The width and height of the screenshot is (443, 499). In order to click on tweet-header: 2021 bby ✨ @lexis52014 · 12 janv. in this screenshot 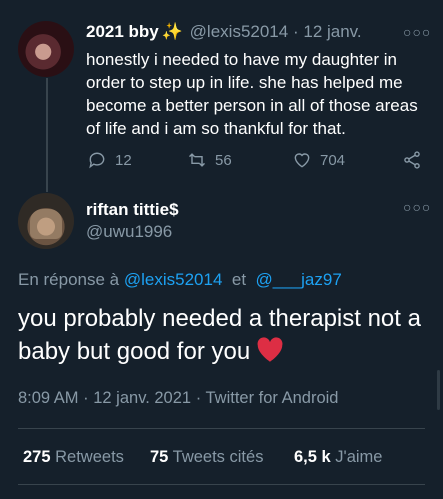, I will do `click(224, 32)`.